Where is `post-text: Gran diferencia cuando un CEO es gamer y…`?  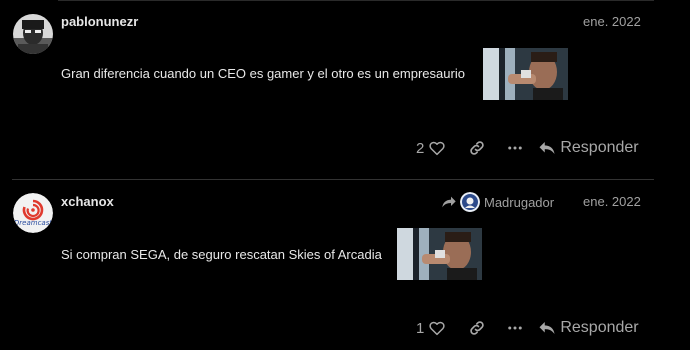 post-text: Gran diferencia cuando un CEO es gamer y… is located at coordinates (263, 73).